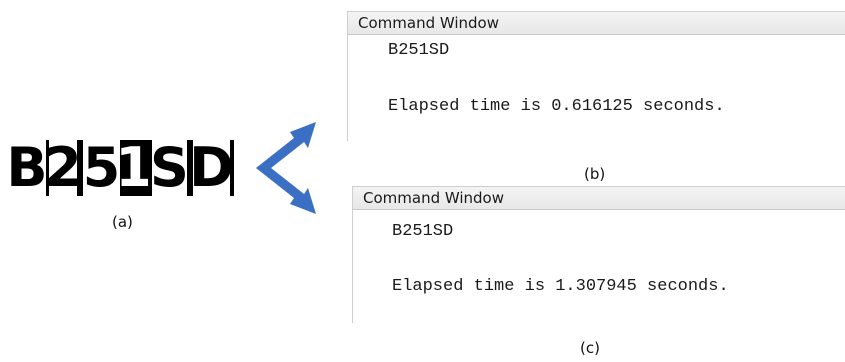  Describe the element at coordinates (63, 168) in the screenshot. I see `plate-char-2: 2` at that location.